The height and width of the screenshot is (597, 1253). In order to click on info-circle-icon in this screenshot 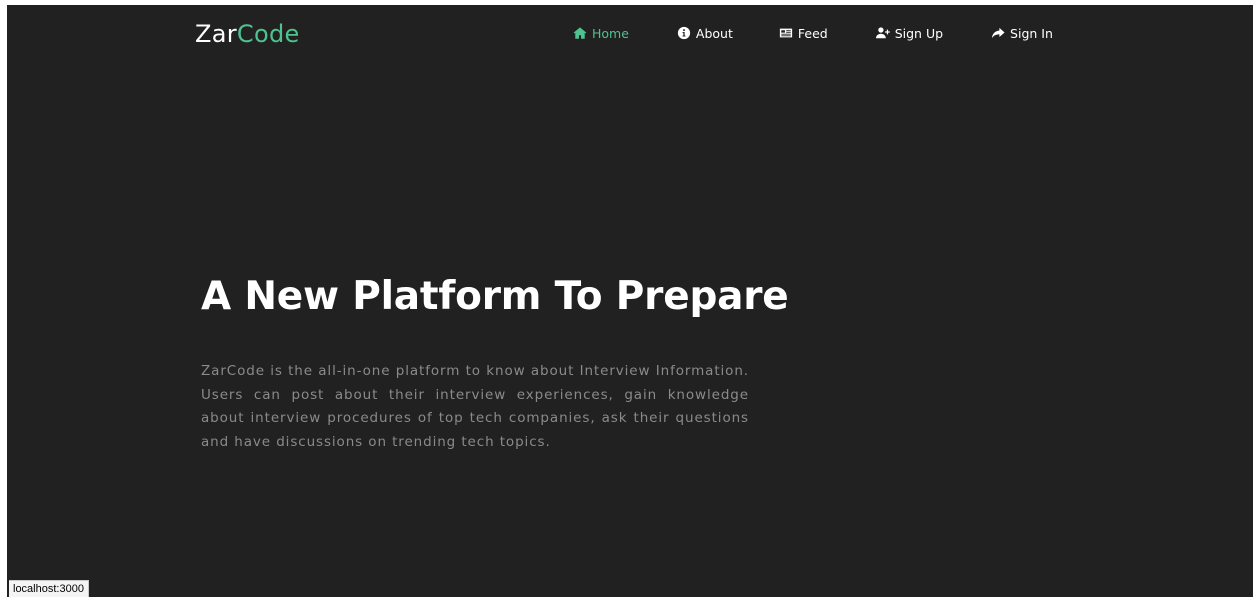, I will do `click(684, 33)`.